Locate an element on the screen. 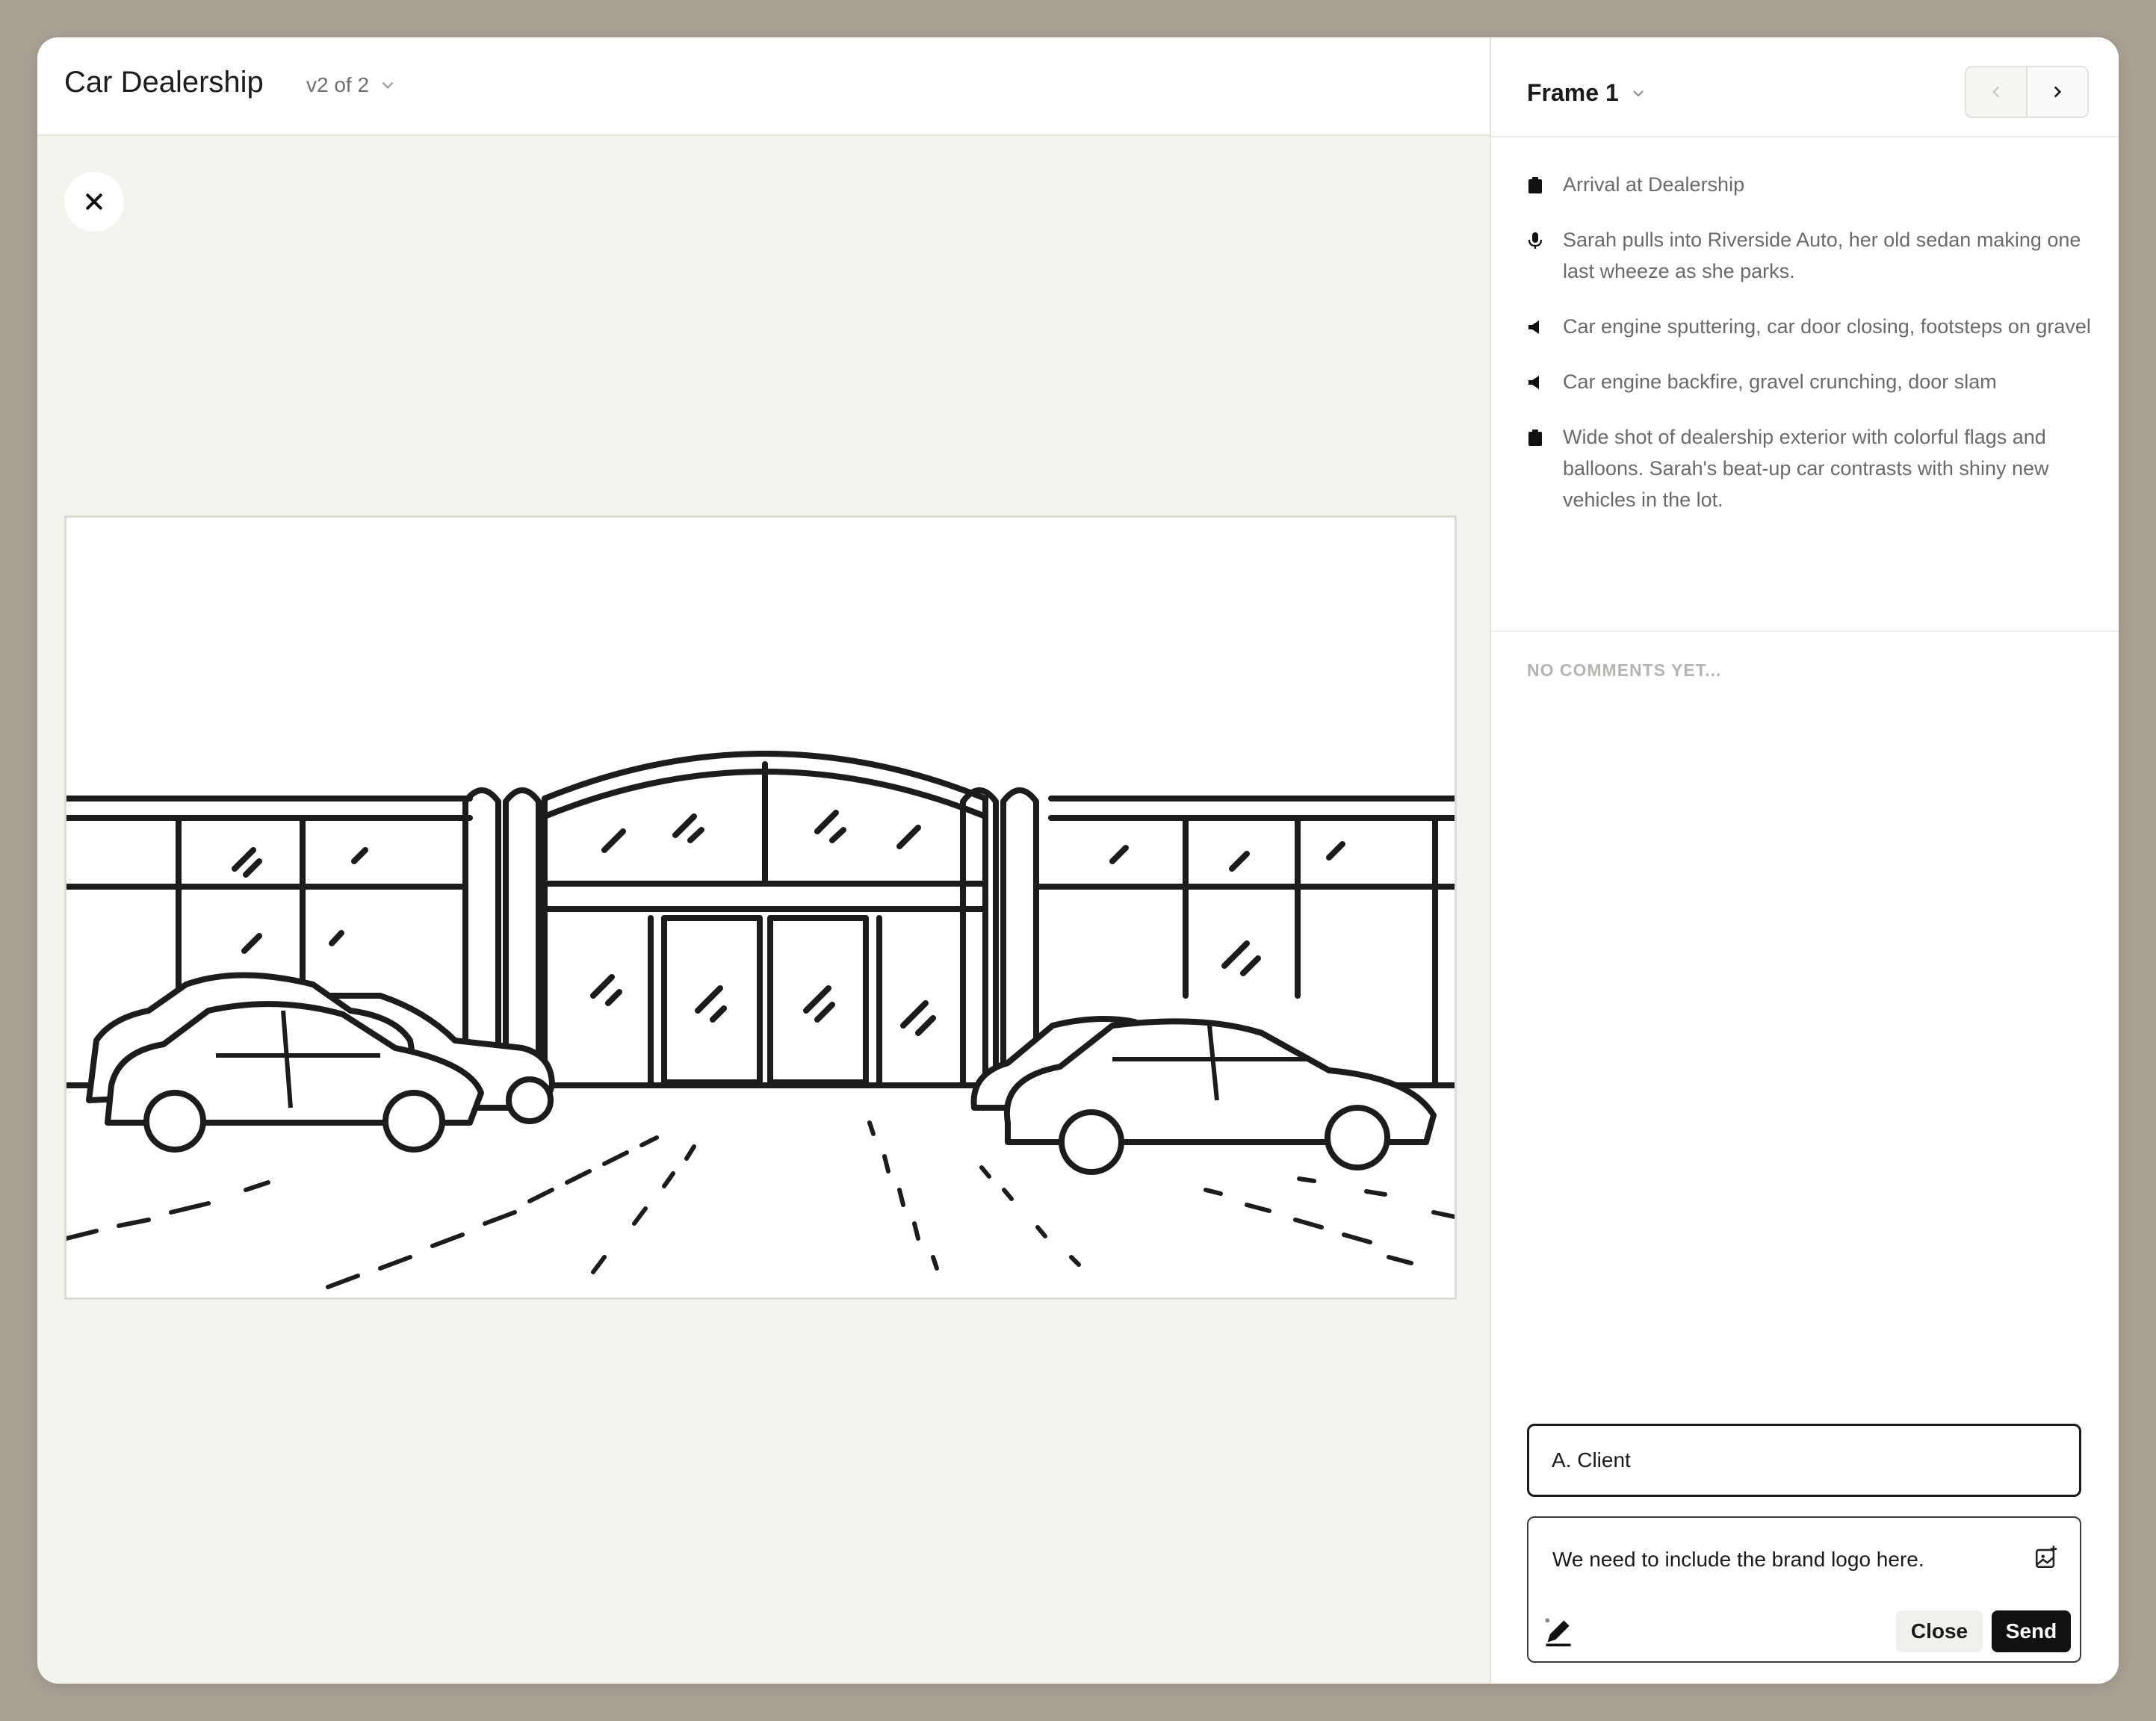  scene-title: Arrival at Dealership is located at coordinates (1654, 184).